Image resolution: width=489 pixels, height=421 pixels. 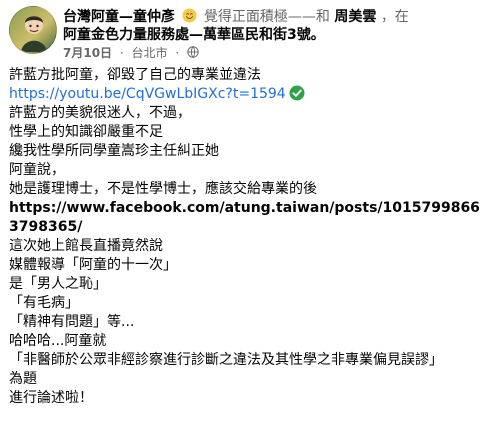 I want to click on author-avatar, so click(x=33, y=30).